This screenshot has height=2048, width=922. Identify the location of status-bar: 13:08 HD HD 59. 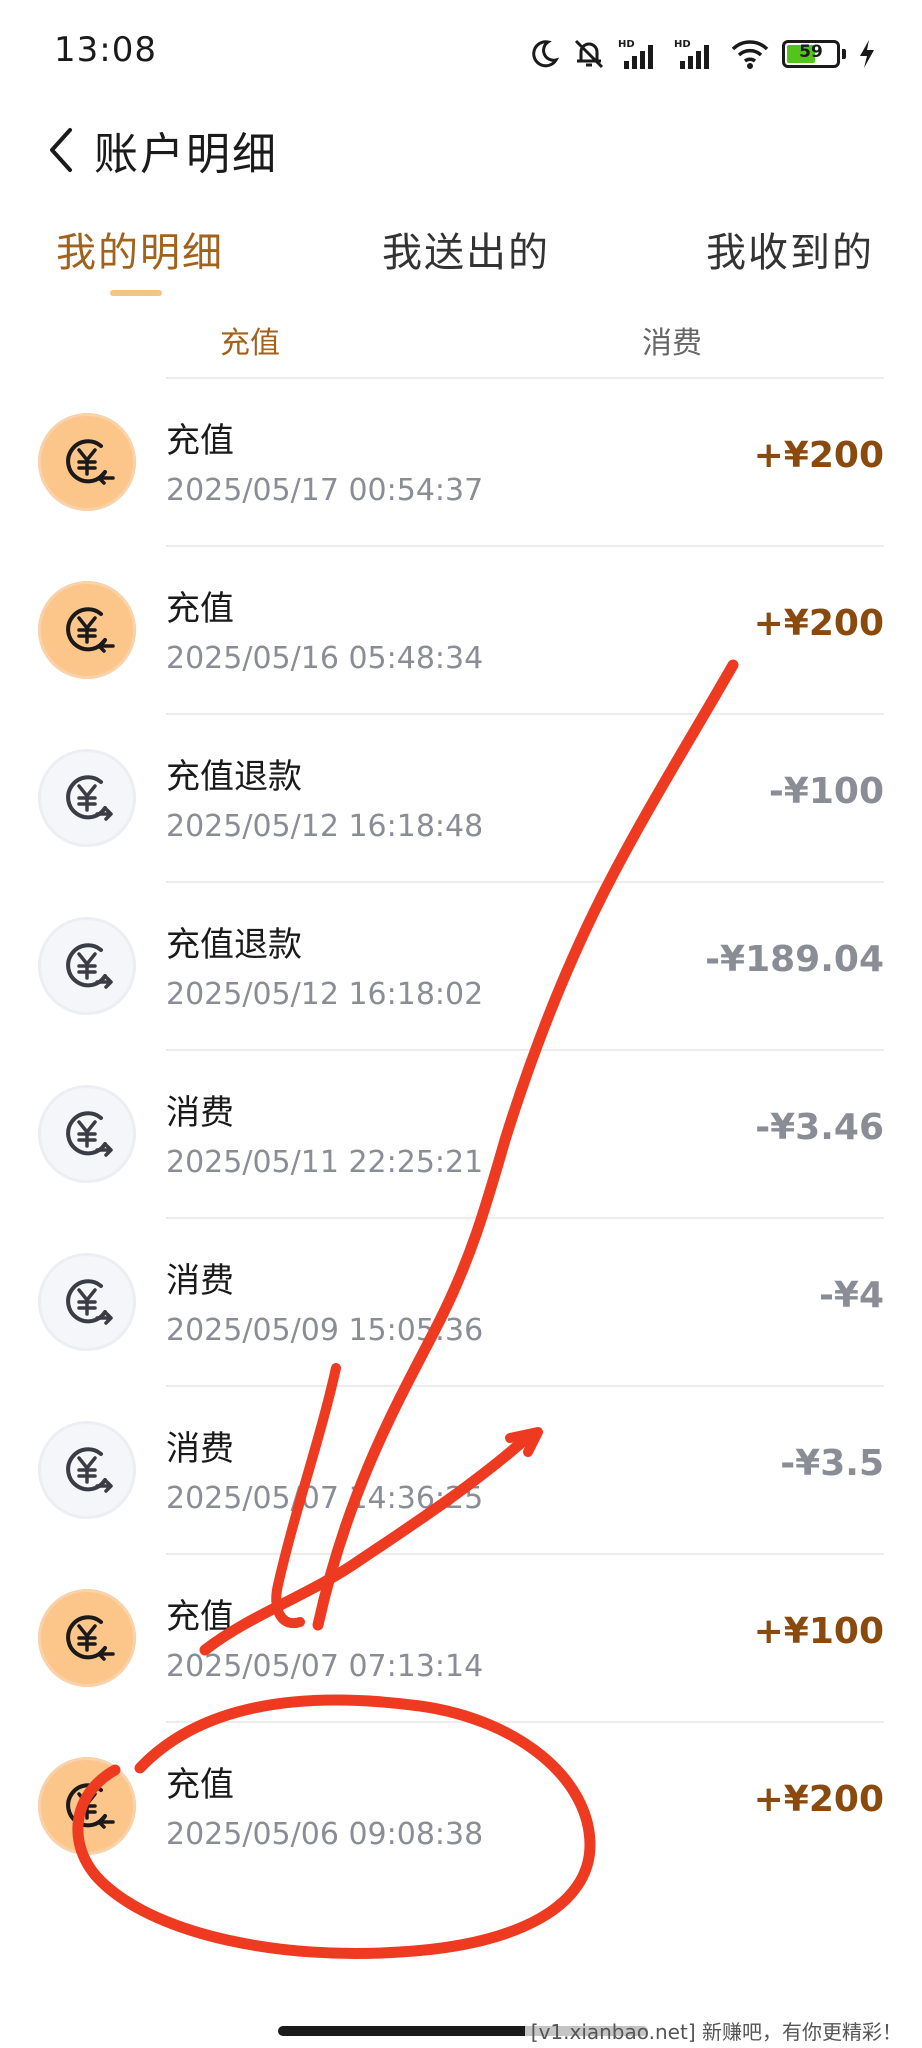
(461, 55).